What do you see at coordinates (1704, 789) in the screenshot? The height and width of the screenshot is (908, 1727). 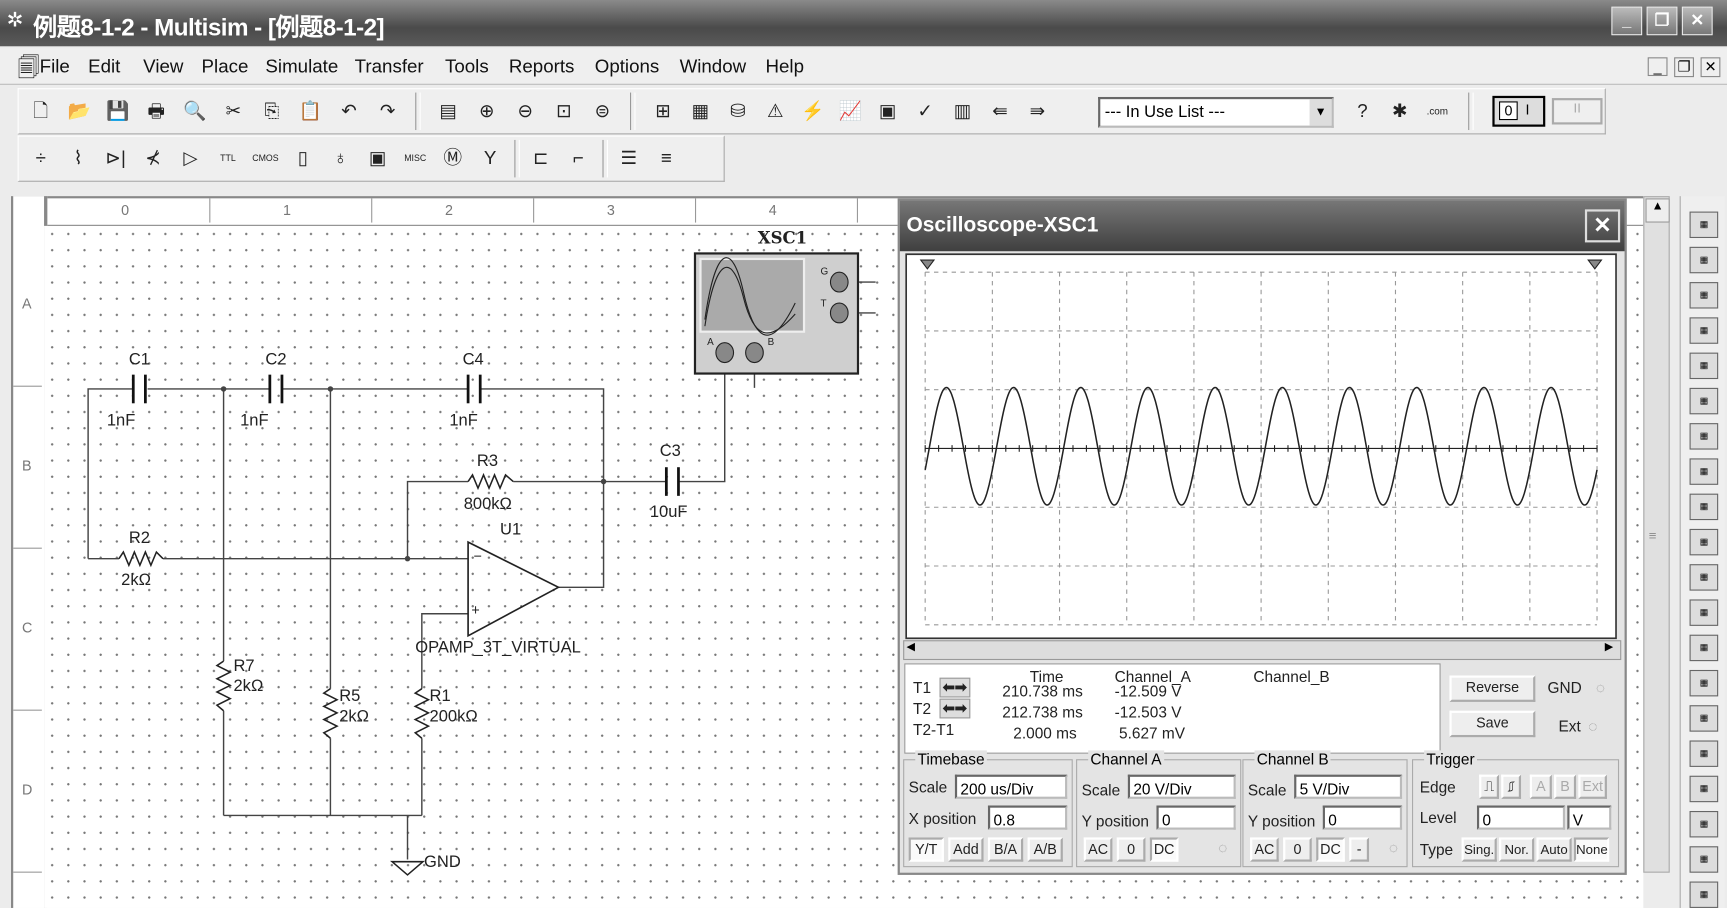 I see `agilent-oscilloscope-icon: ▦` at bounding box center [1704, 789].